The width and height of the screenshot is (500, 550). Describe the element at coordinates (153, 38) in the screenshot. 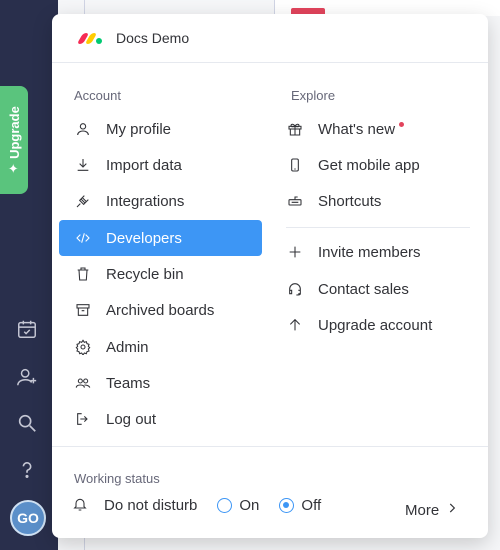

I see `workspace-name: Docs Demo` at that location.